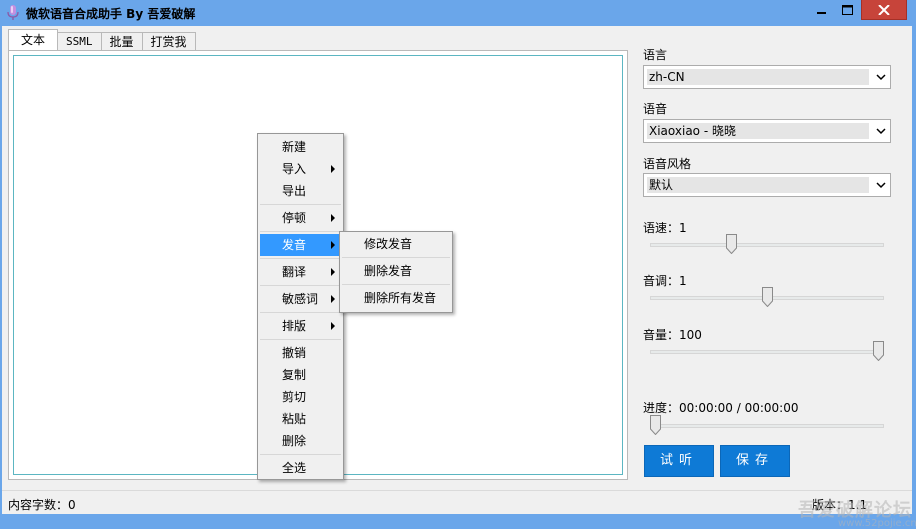 The image size is (916, 529). What do you see at coordinates (294, 245) in the screenshot?
I see `menu-item-label: 发音` at bounding box center [294, 245].